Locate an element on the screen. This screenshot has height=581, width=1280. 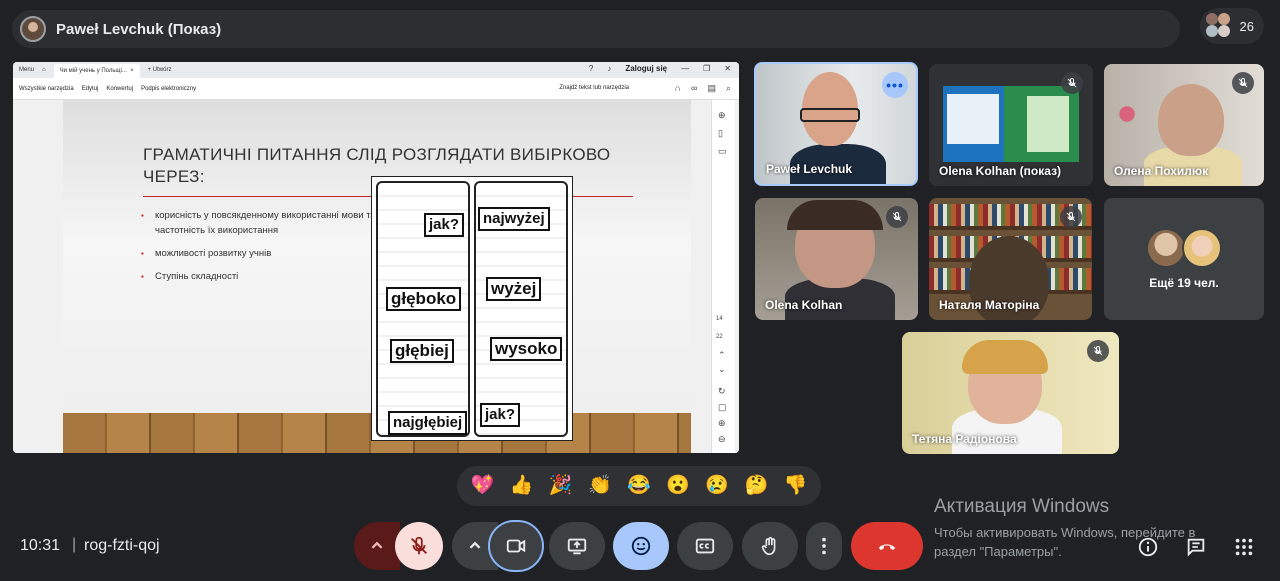
participant-tile-olena-pokhyliuk: Олена Похилюк is located at coordinates (1184, 125).